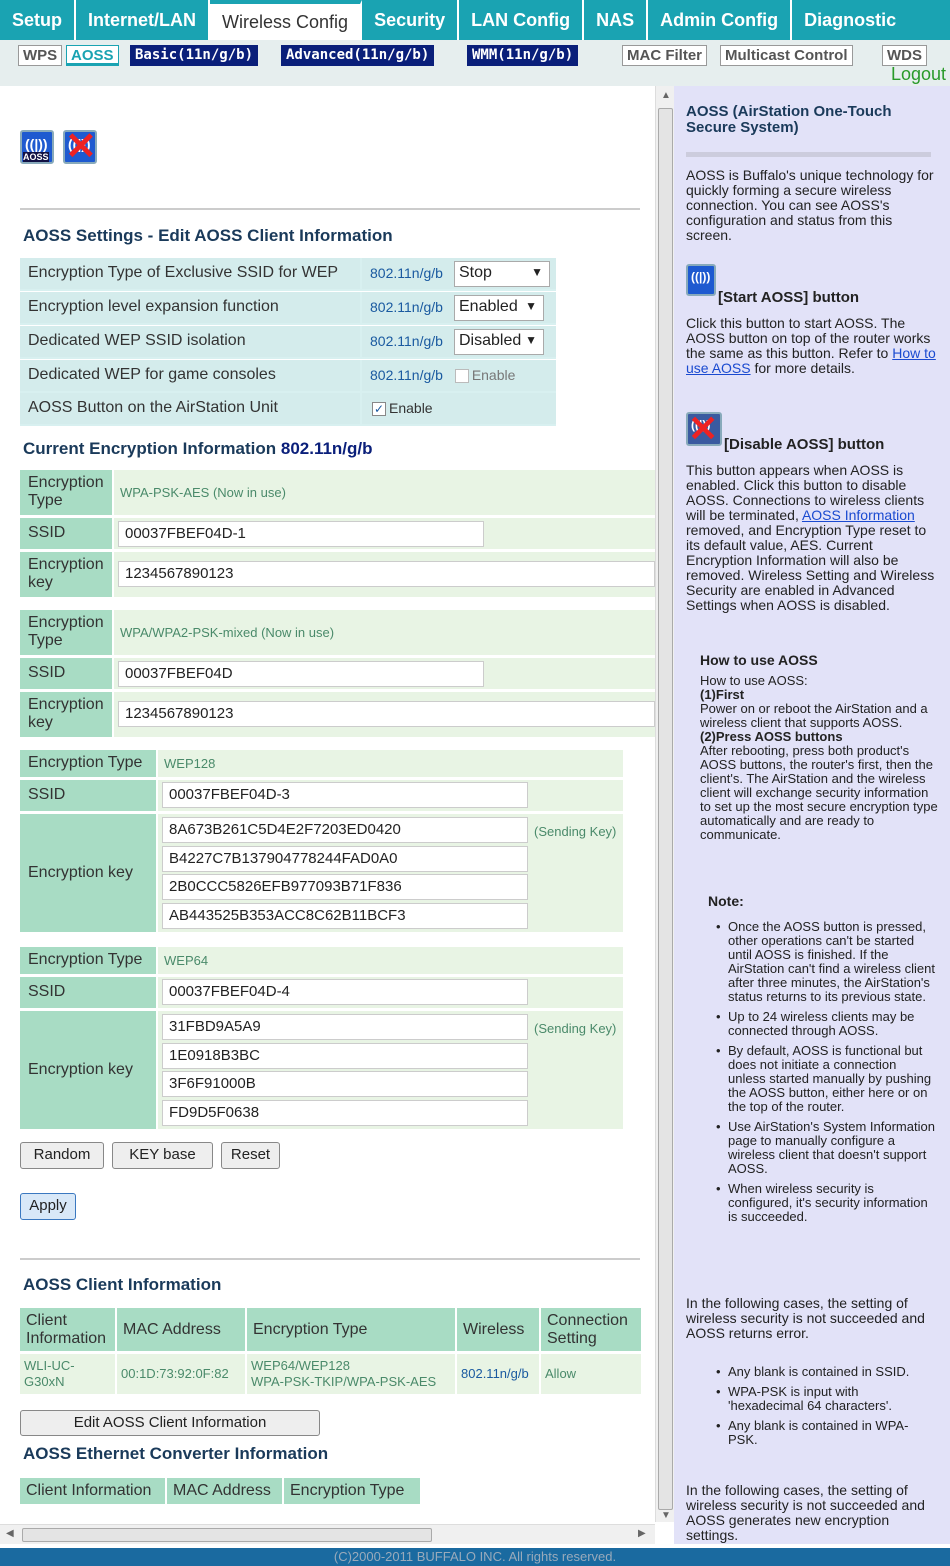  I want to click on tab-internet-lan: Internet/LAN, so click(143, 20).